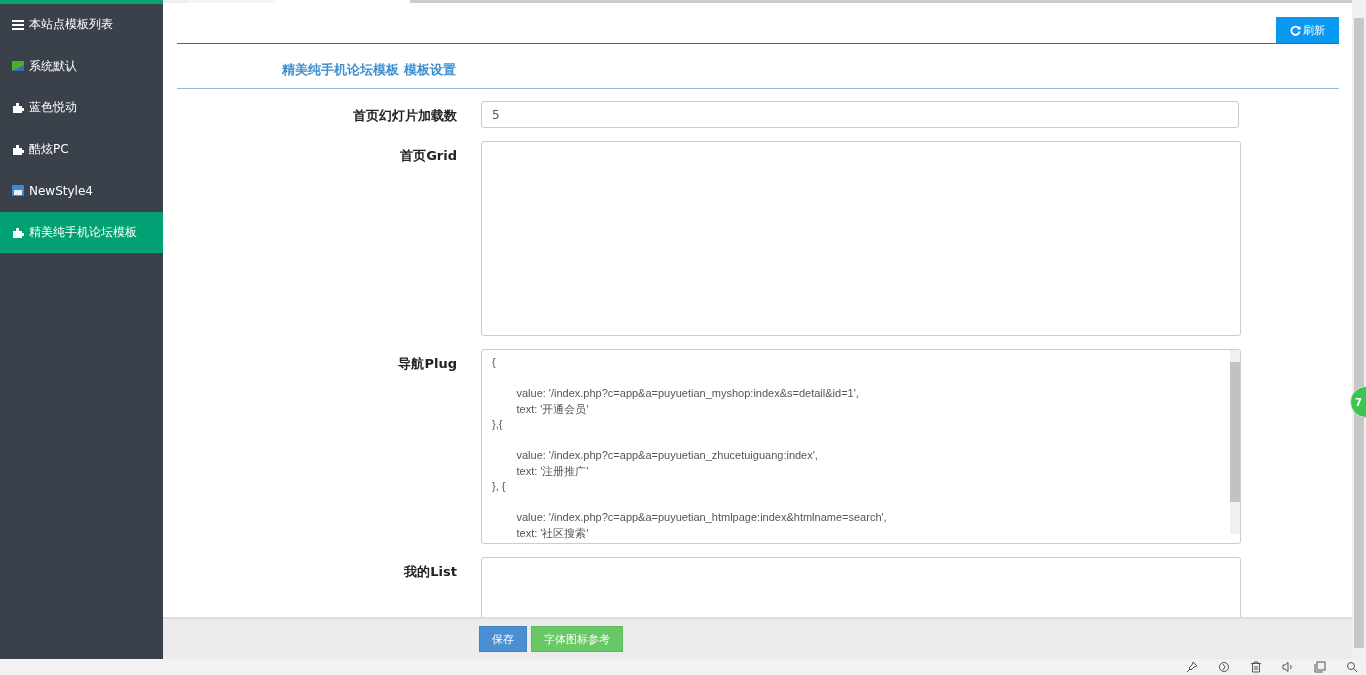  Describe the element at coordinates (404, 116) in the screenshot. I see `field-label: 首页幻灯片加载数` at that location.